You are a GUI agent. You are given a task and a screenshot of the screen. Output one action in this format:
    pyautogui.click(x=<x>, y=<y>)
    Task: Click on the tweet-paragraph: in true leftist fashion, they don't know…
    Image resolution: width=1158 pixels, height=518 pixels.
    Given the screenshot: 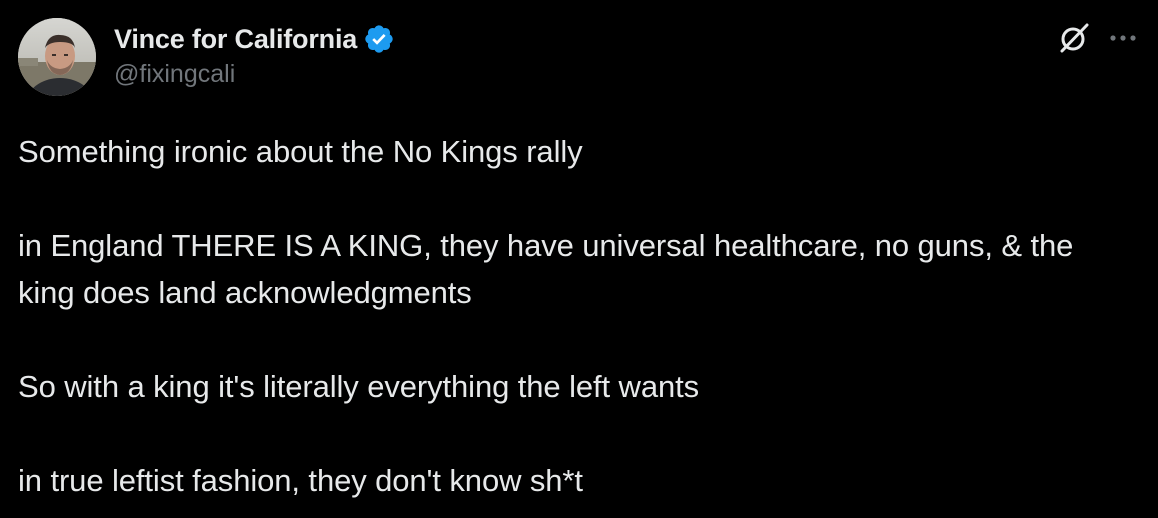 What is the action you would take?
    pyautogui.click(x=300, y=480)
    